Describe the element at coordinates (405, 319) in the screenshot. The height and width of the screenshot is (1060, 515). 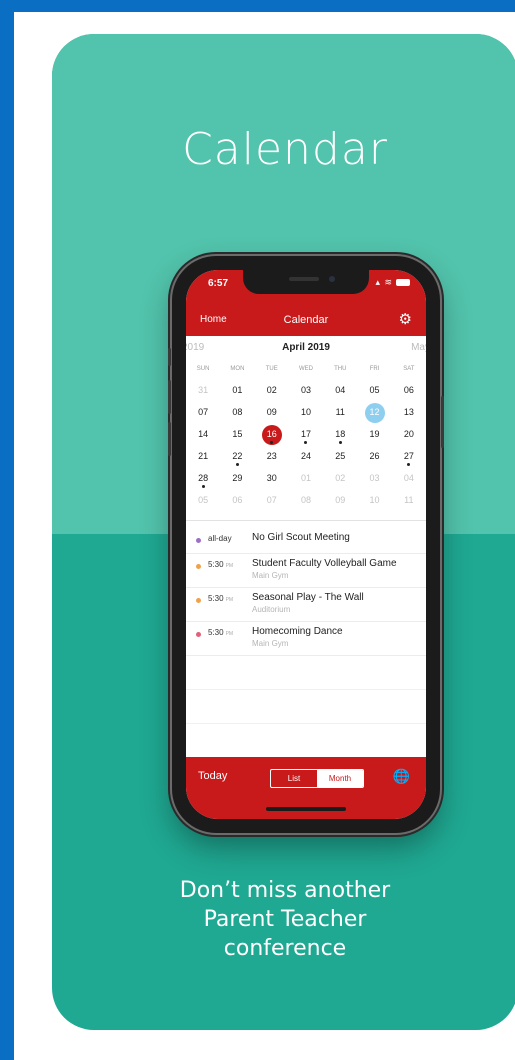
I see `gear-icon: ⚙` at that location.